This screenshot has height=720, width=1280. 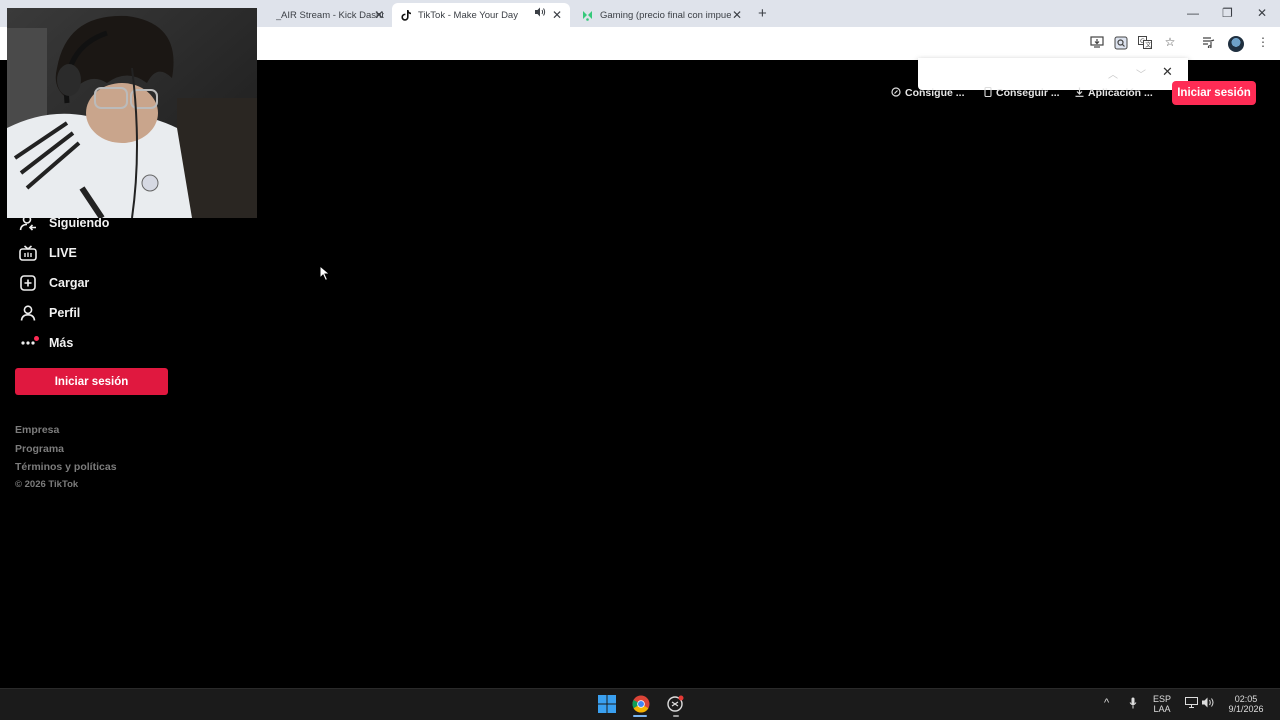 I want to click on tray-overflow-icon: ^, so click(x=1106, y=703).